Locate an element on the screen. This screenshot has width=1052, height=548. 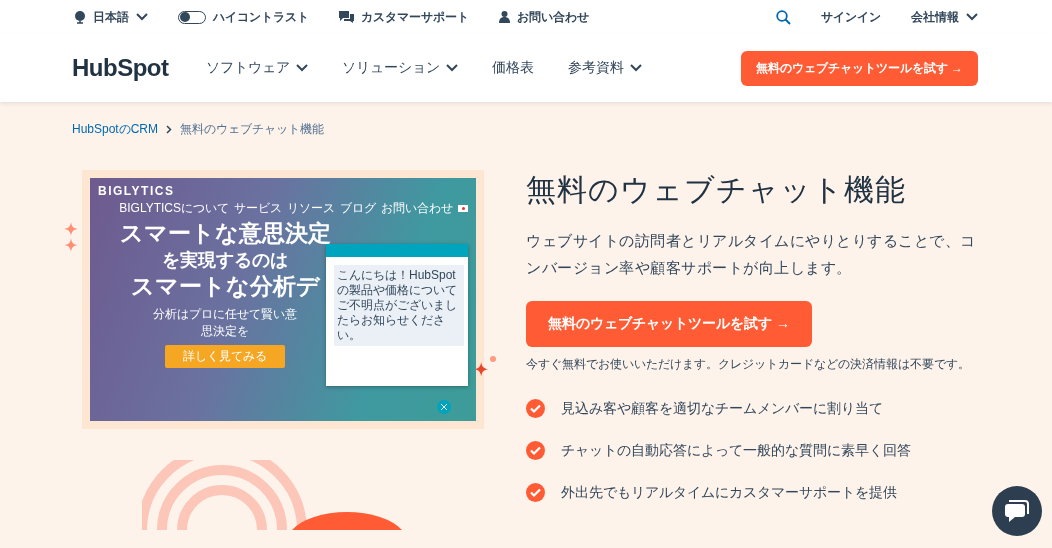
brand-logo: BIGLYTICS is located at coordinates (137, 191).